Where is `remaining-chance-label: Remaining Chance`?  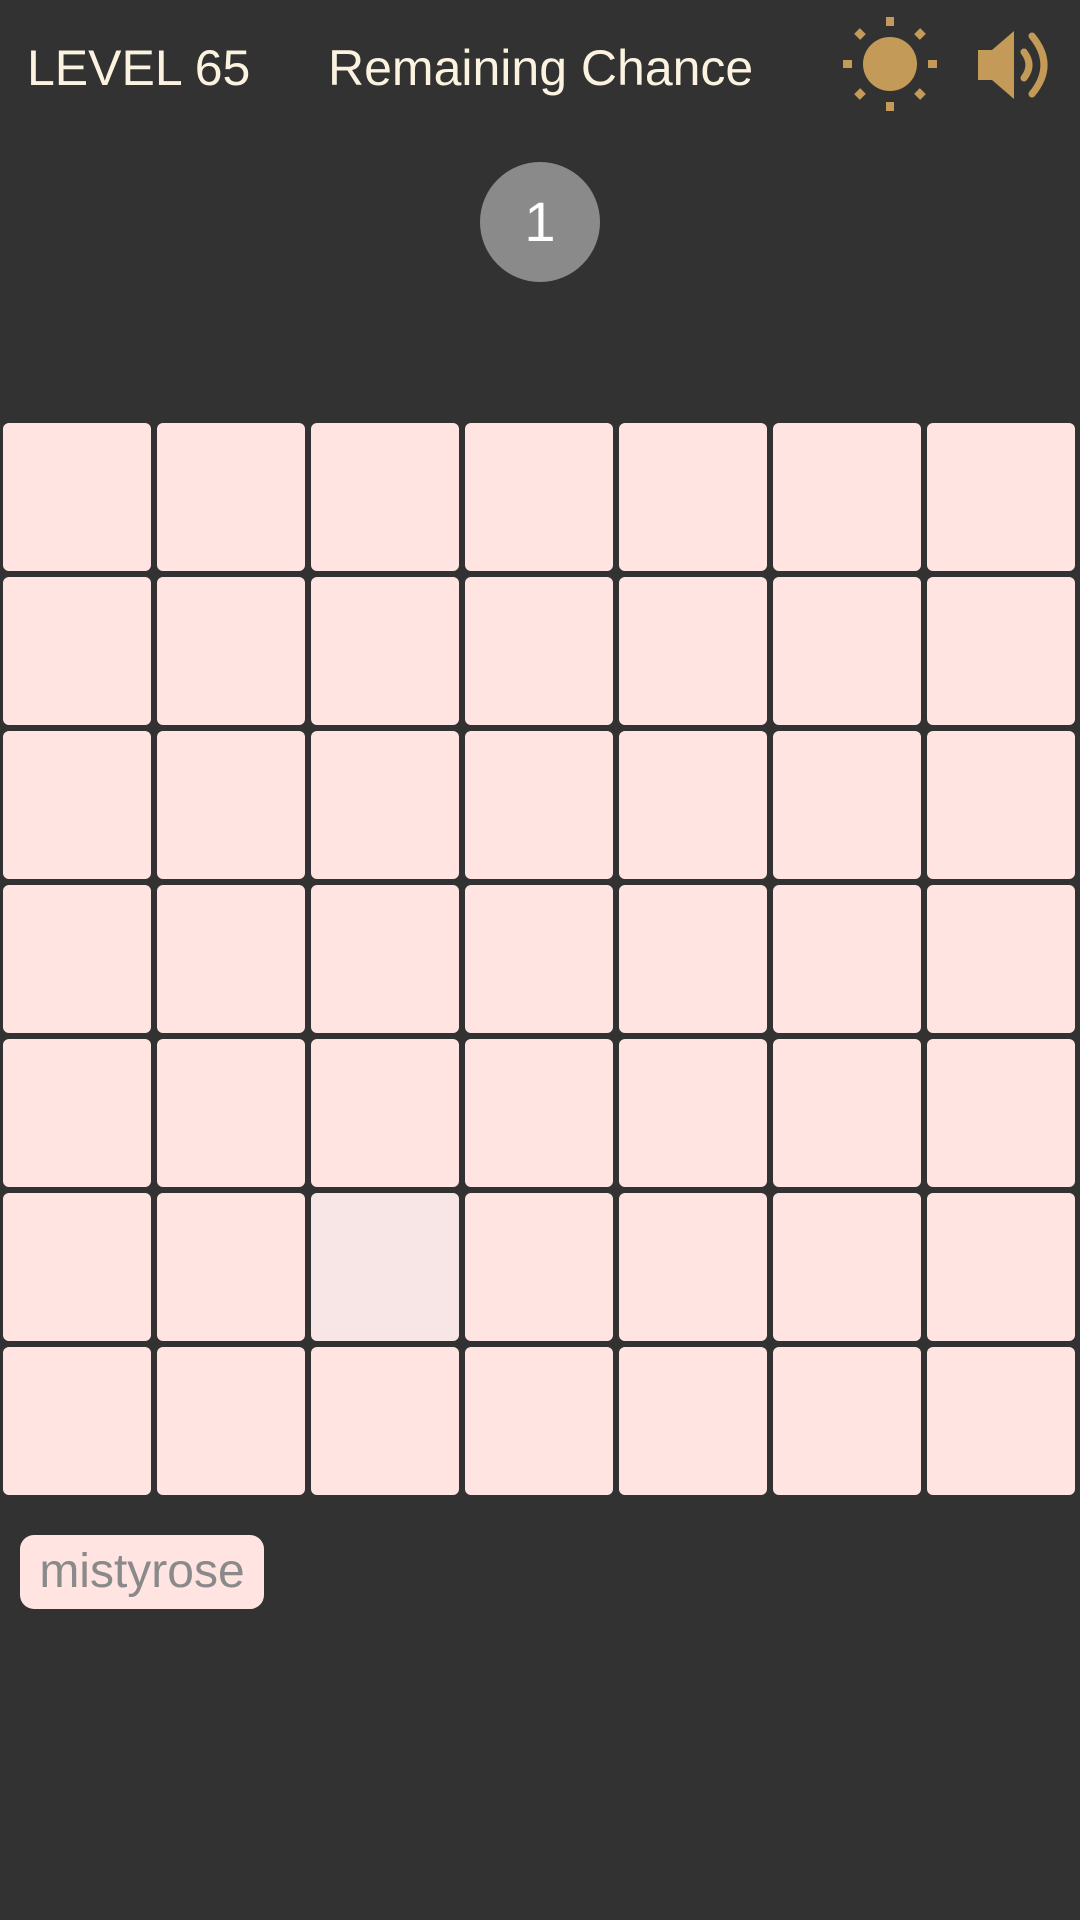 remaining-chance-label: Remaining Chance is located at coordinates (541, 68).